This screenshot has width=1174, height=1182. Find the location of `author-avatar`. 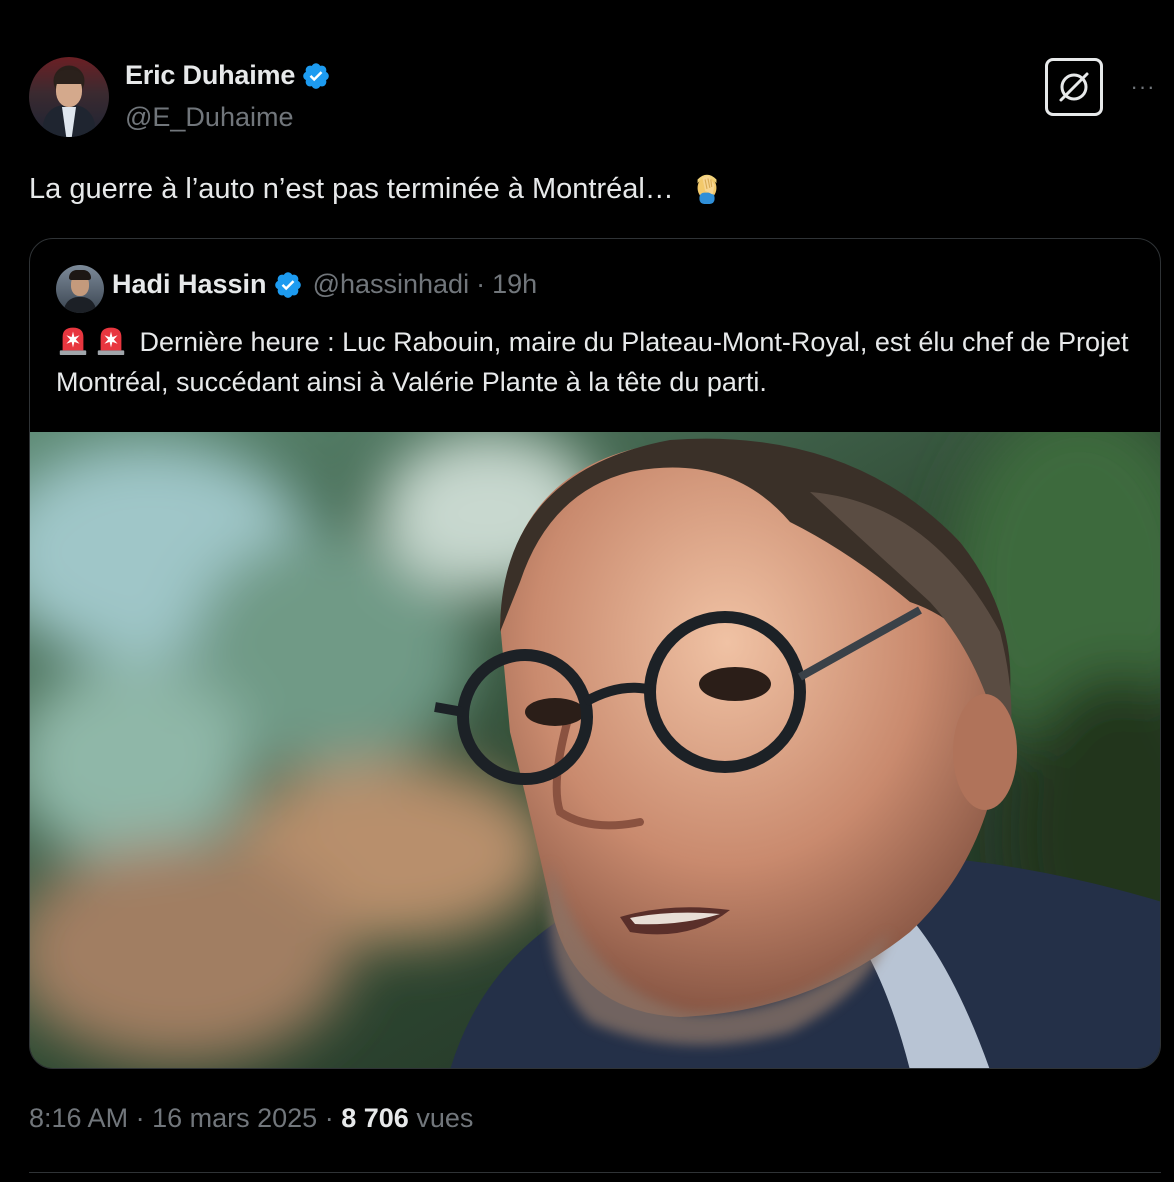

author-avatar is located at coordinates (69, 97).